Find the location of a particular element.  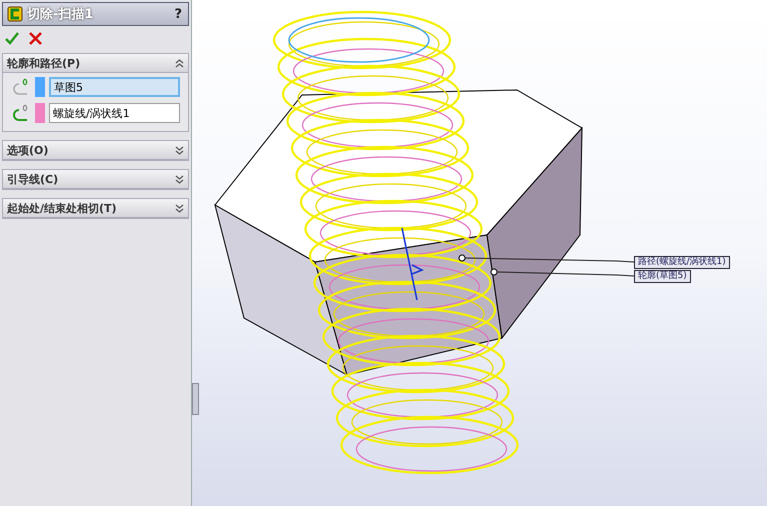

panel-title: 切除-扫描1 is located at coordinates (60, 14).